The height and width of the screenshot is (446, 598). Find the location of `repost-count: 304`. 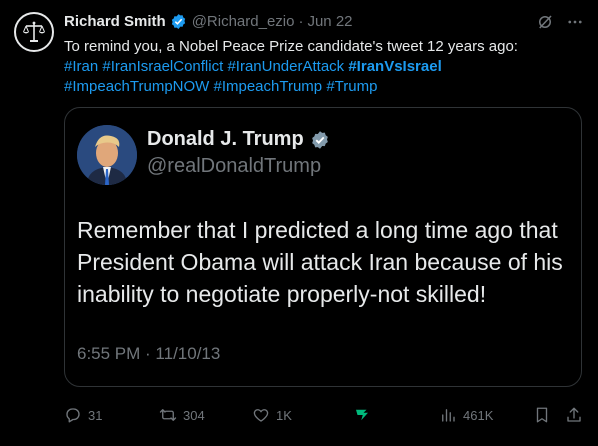

repost-count: 304 is located at coordinates (194, 415).